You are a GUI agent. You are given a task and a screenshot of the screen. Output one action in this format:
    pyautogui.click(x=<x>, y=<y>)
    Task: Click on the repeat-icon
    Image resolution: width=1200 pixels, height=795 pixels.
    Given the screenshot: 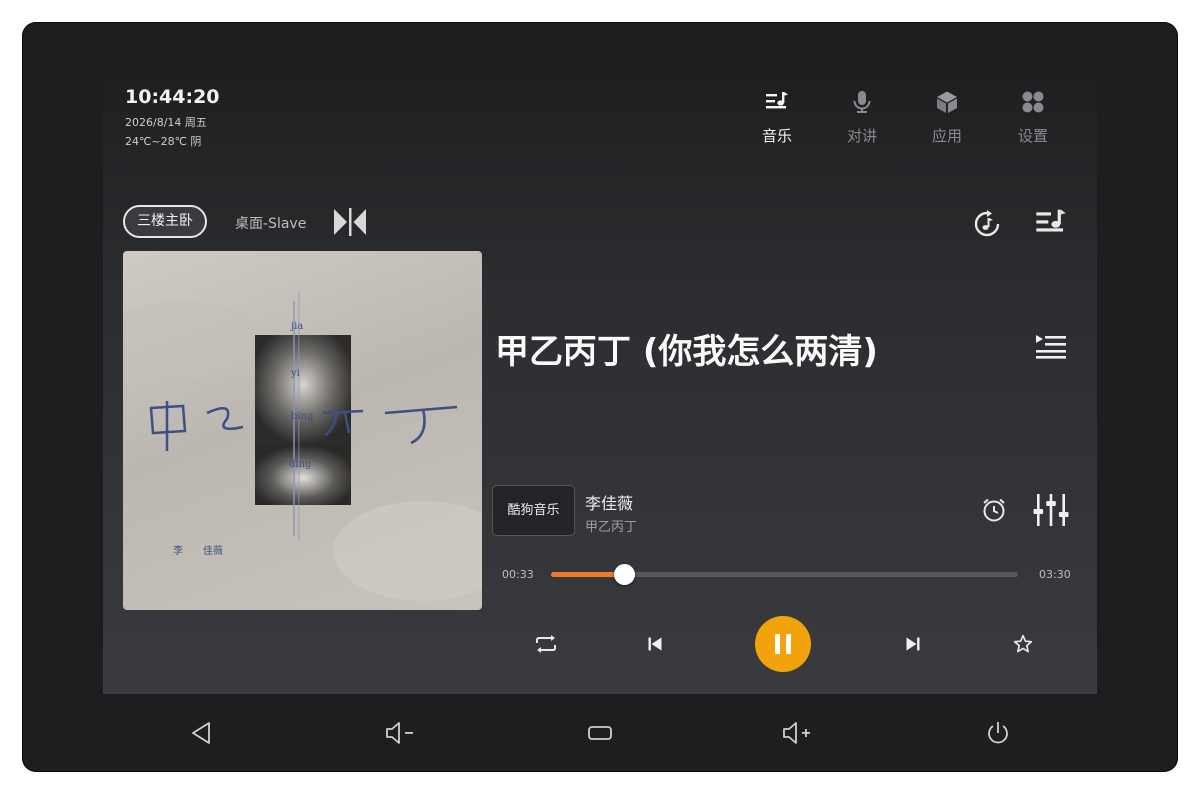 What is the action you would take?
    pyautogui.click(x=546, y=644)
    